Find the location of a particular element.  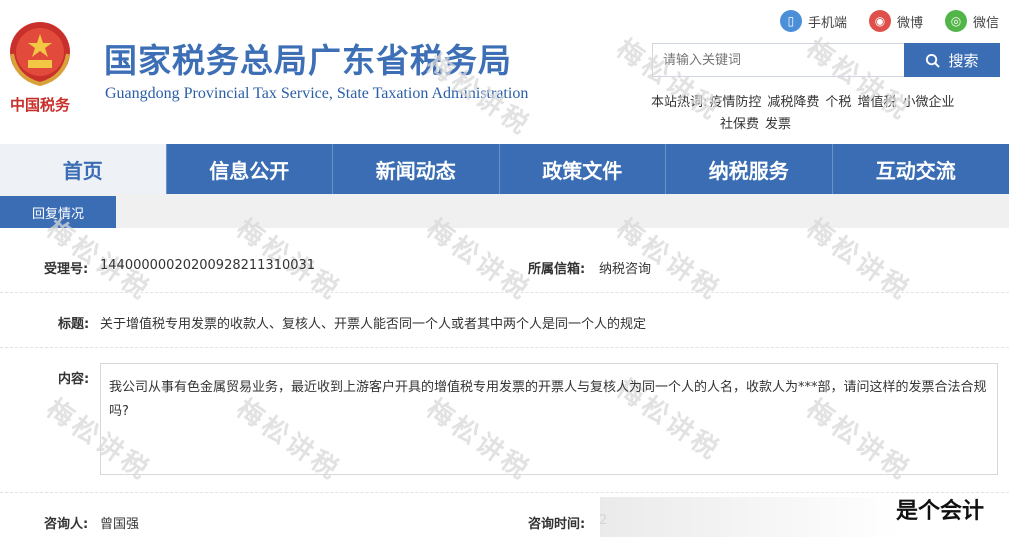

nav-tax-service: 纳税服务 is located at coordinates (749, 169).